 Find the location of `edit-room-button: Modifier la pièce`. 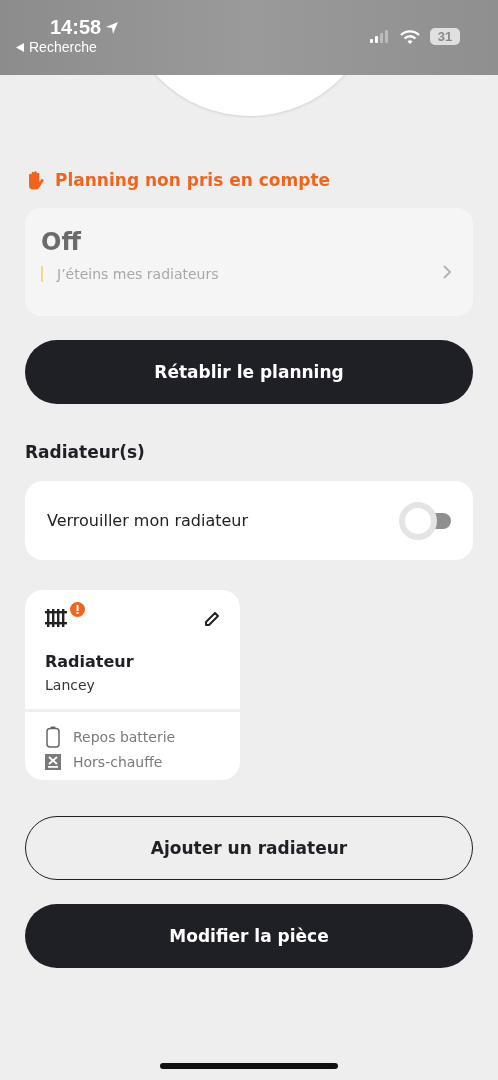

edit-room-button: Modifier la pièce is located at coordinates (249, 936).